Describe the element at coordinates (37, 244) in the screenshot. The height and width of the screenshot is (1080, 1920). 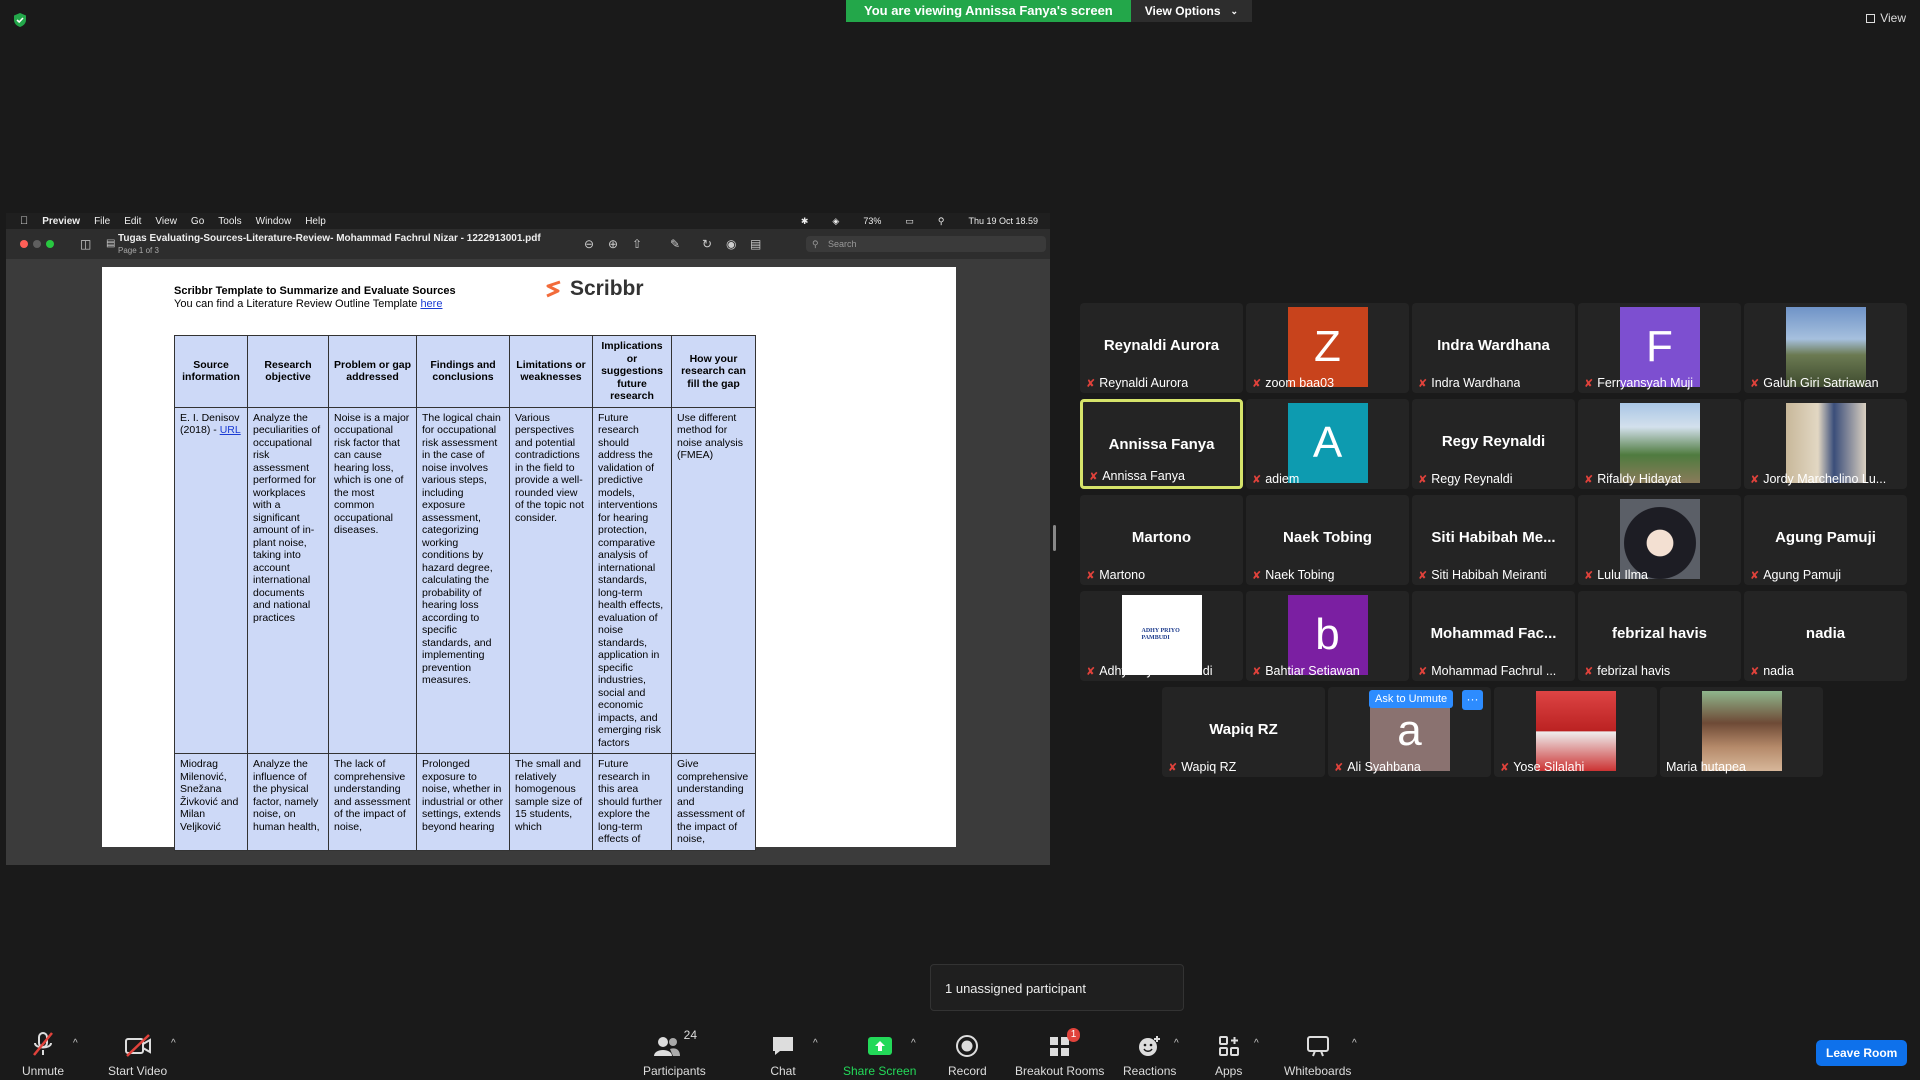
I see `minimize-window-button` at that location.